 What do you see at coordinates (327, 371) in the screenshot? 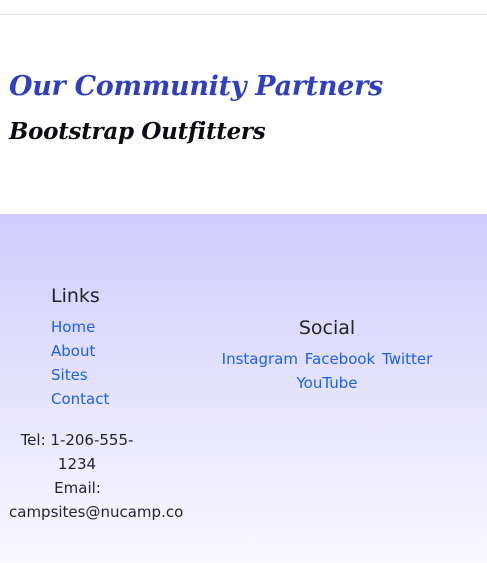
I see `social-links: Instagram Facebook Twitter YouTube` at bounding box center [327, 371].